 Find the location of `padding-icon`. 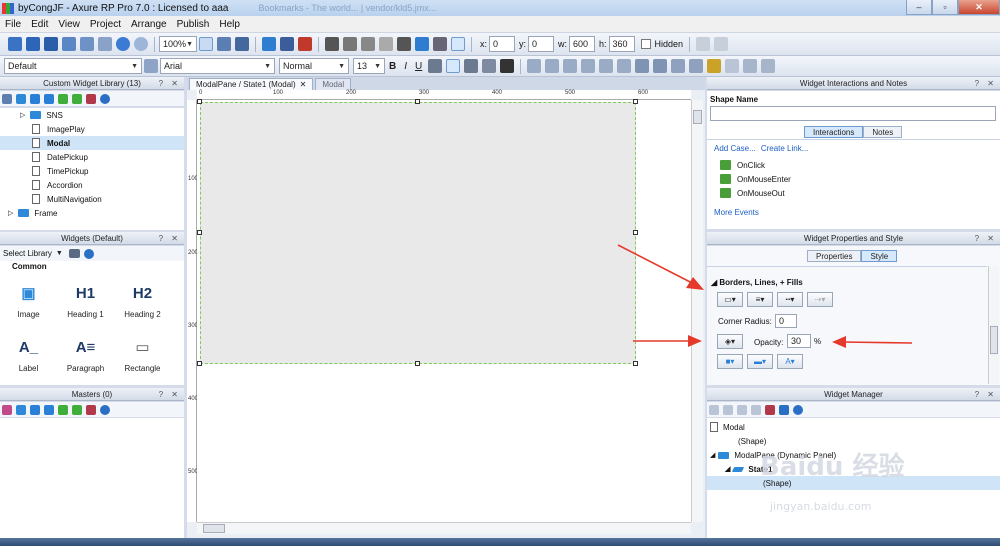

padding-icon is located at coordinates (440, 44).